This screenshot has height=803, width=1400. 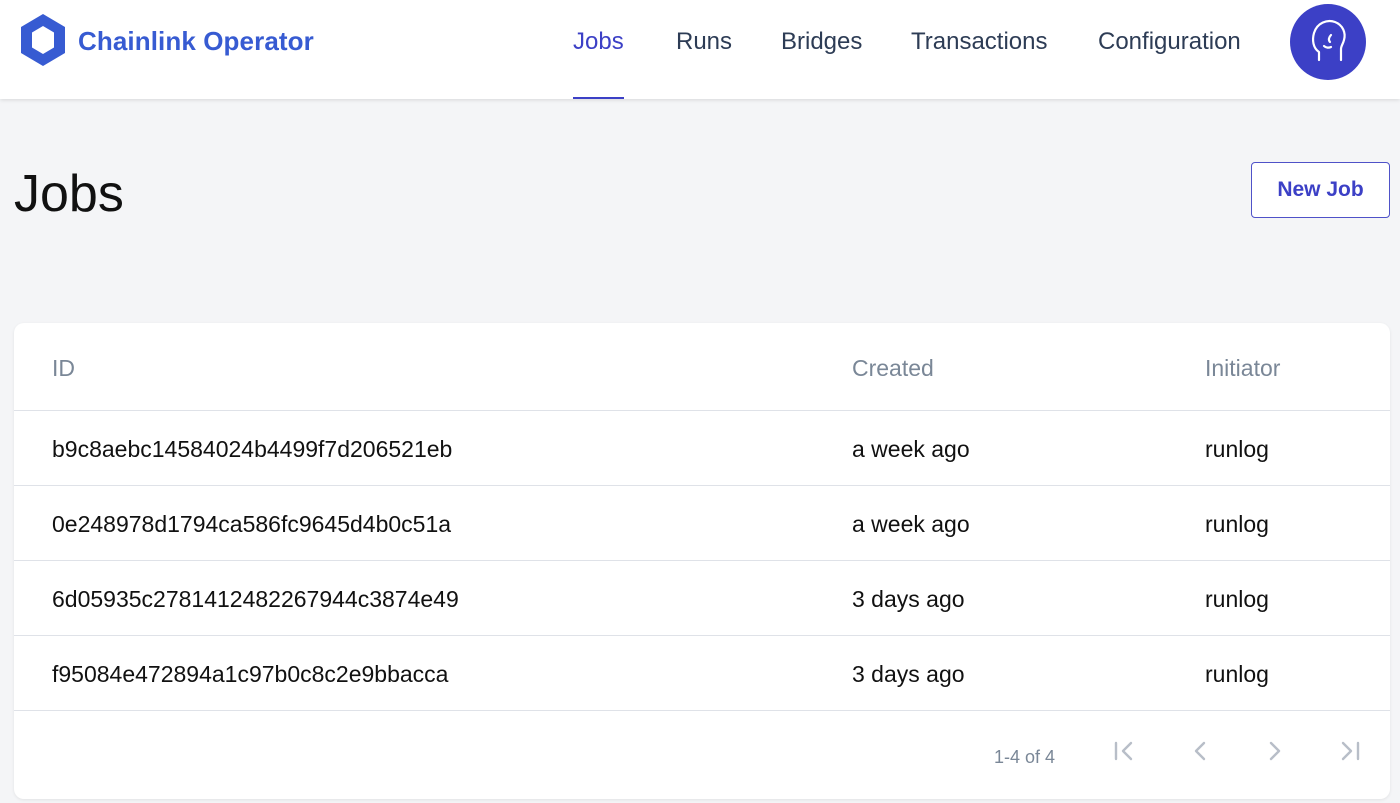 I want to click on column-header-initiator: Initiator, so click(x=1243, y=368).